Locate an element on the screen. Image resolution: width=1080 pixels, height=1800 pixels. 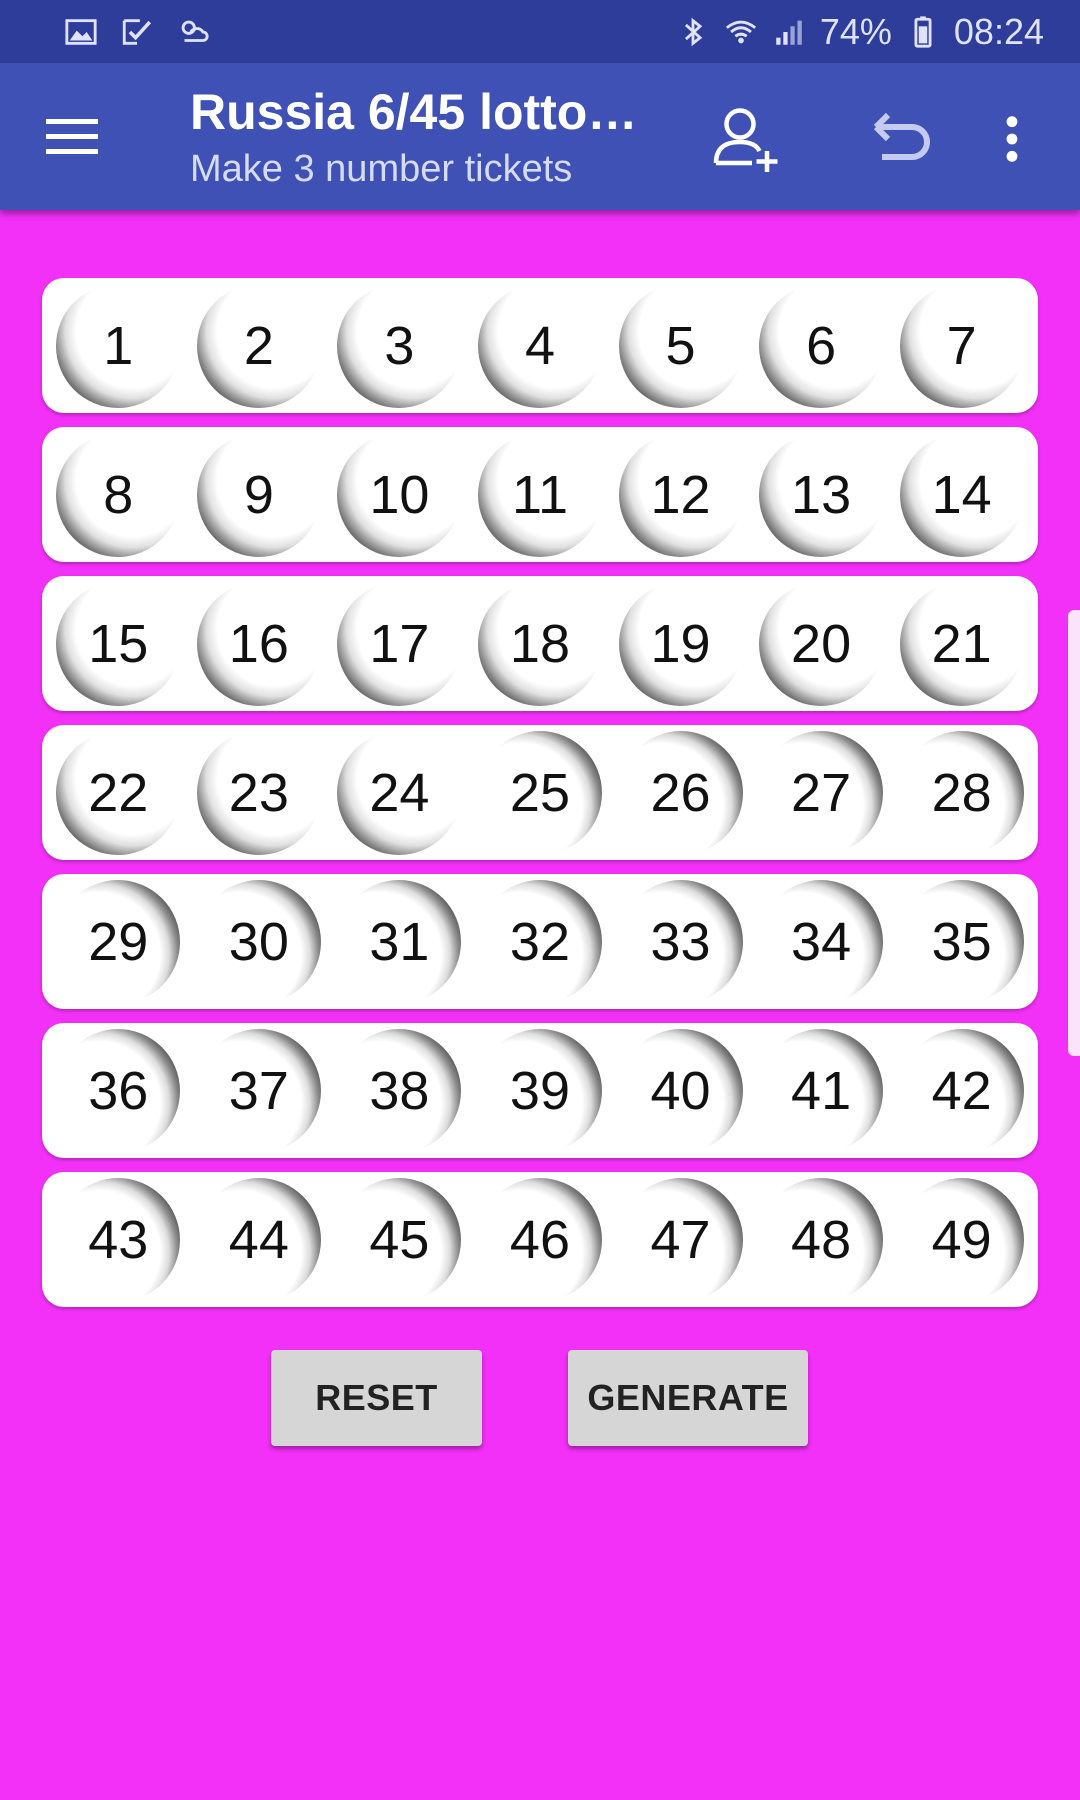
number-ball: 39 is located at coordinates (539, 1090).